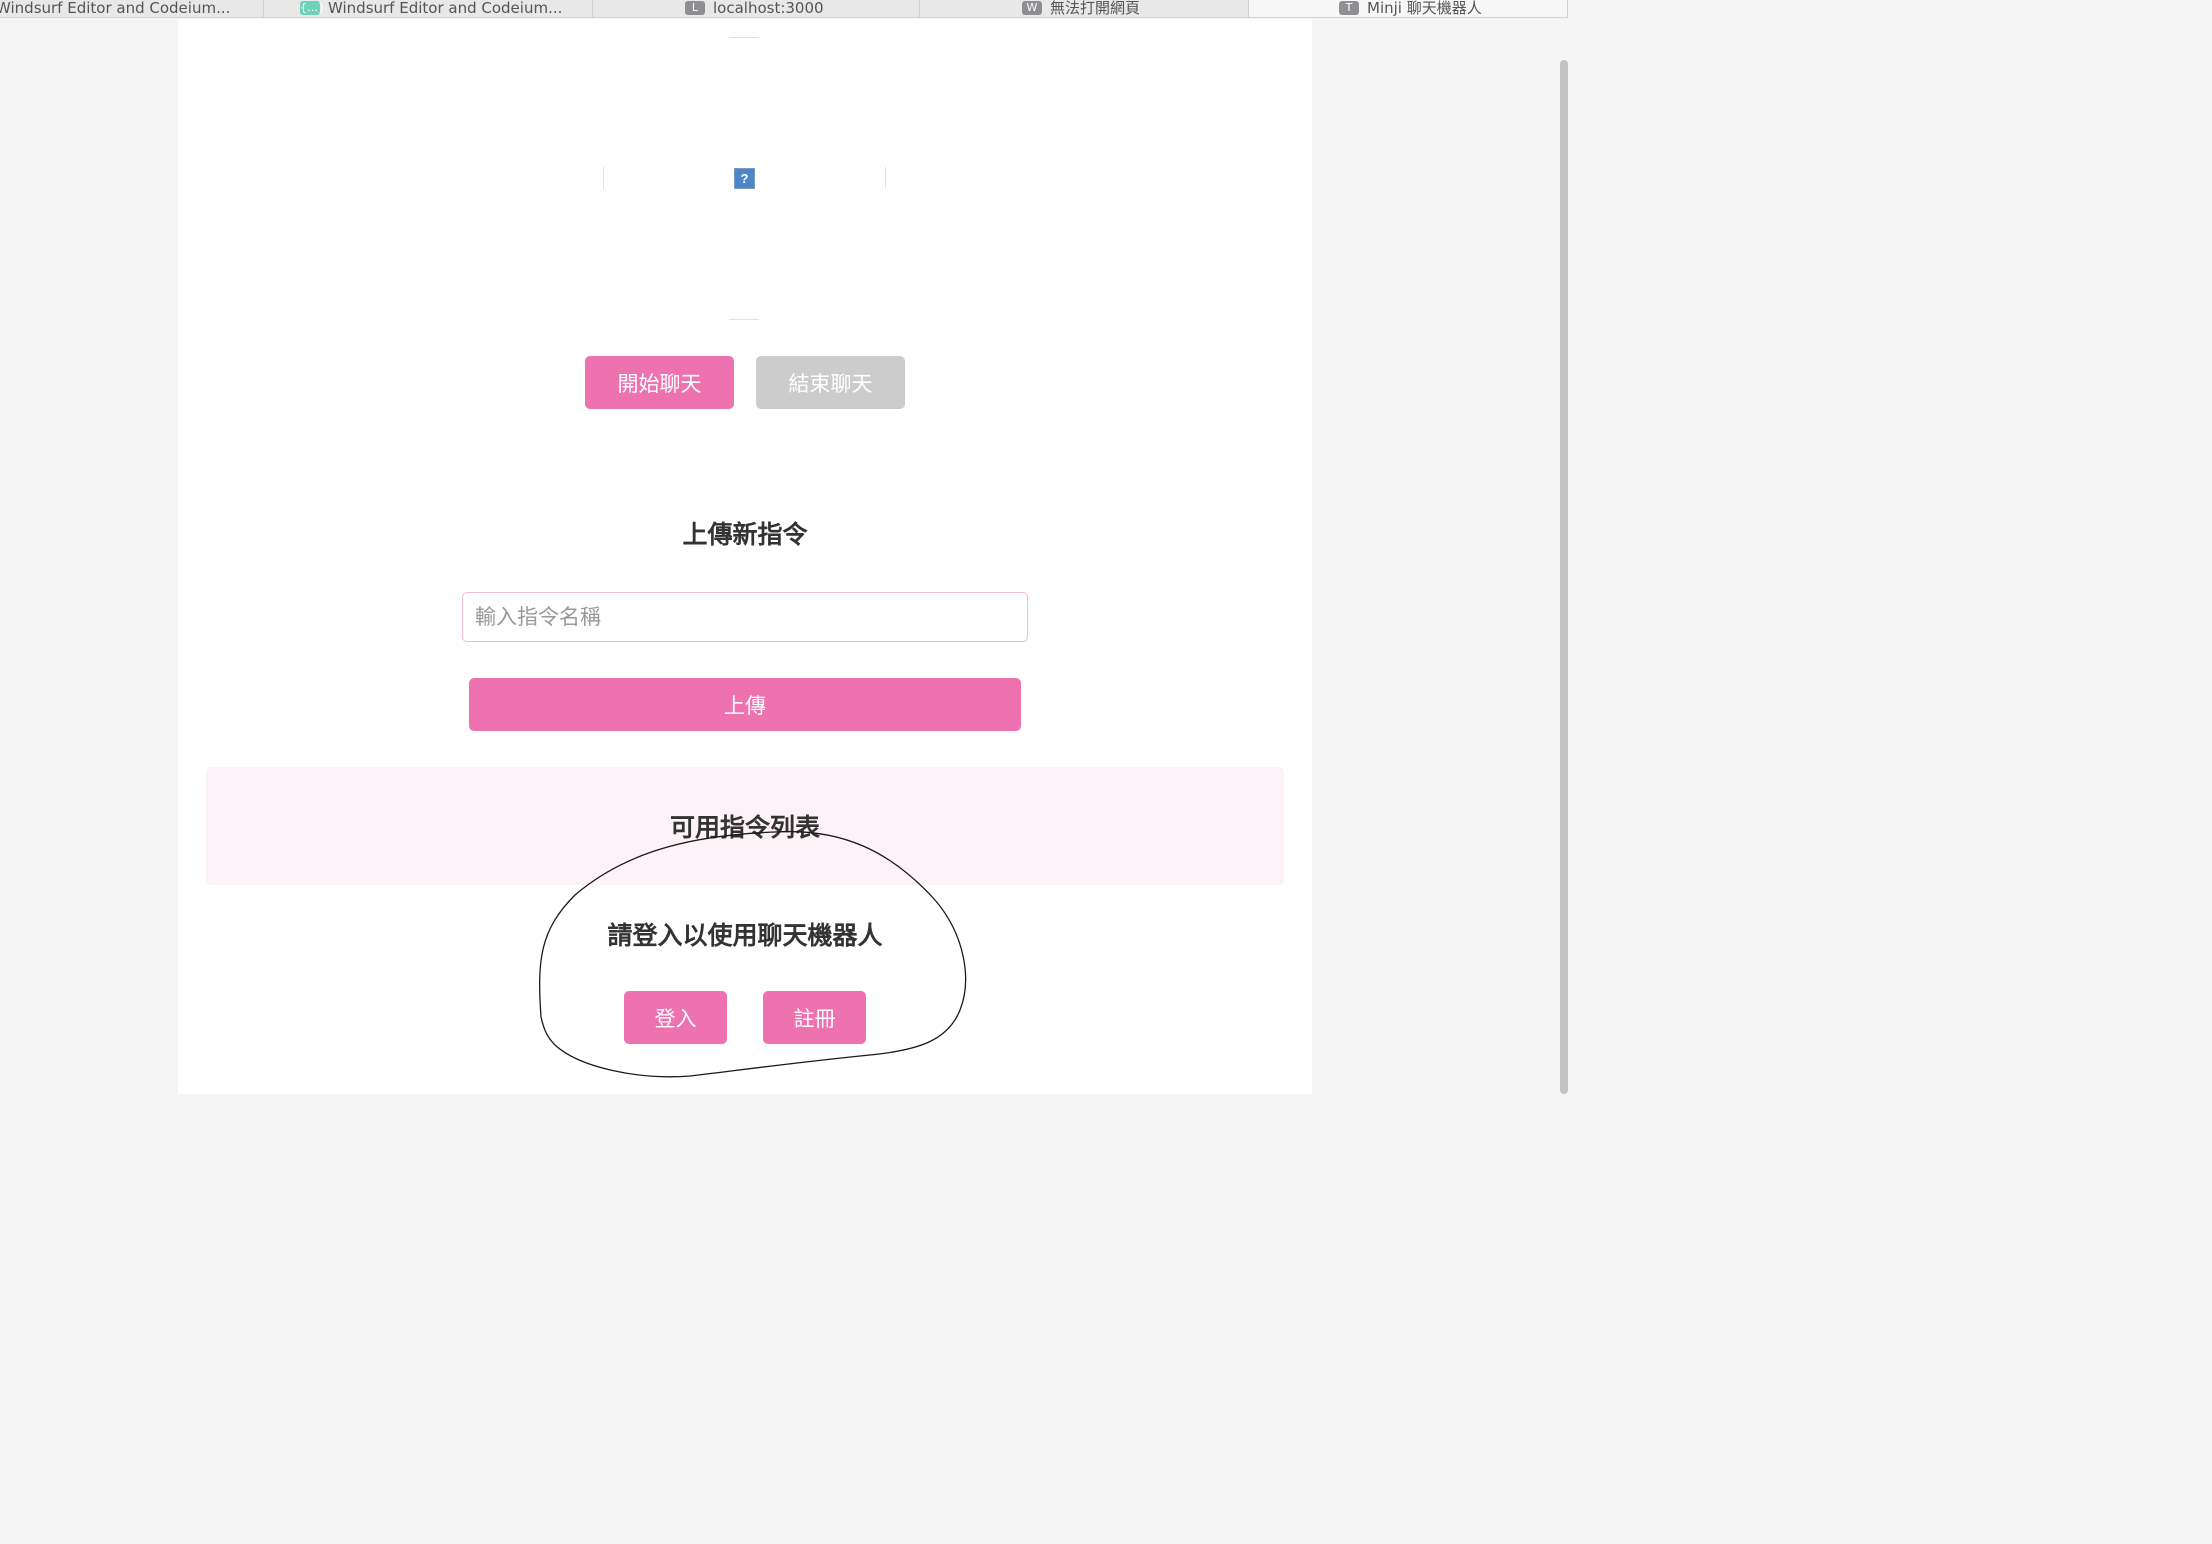 This screenshot has height=1544, width=2212. What do you see at coordinates (830, 382) in the screenshot?
I see `end-chat-button: 結束聊天` at bounding box center [830, 382].